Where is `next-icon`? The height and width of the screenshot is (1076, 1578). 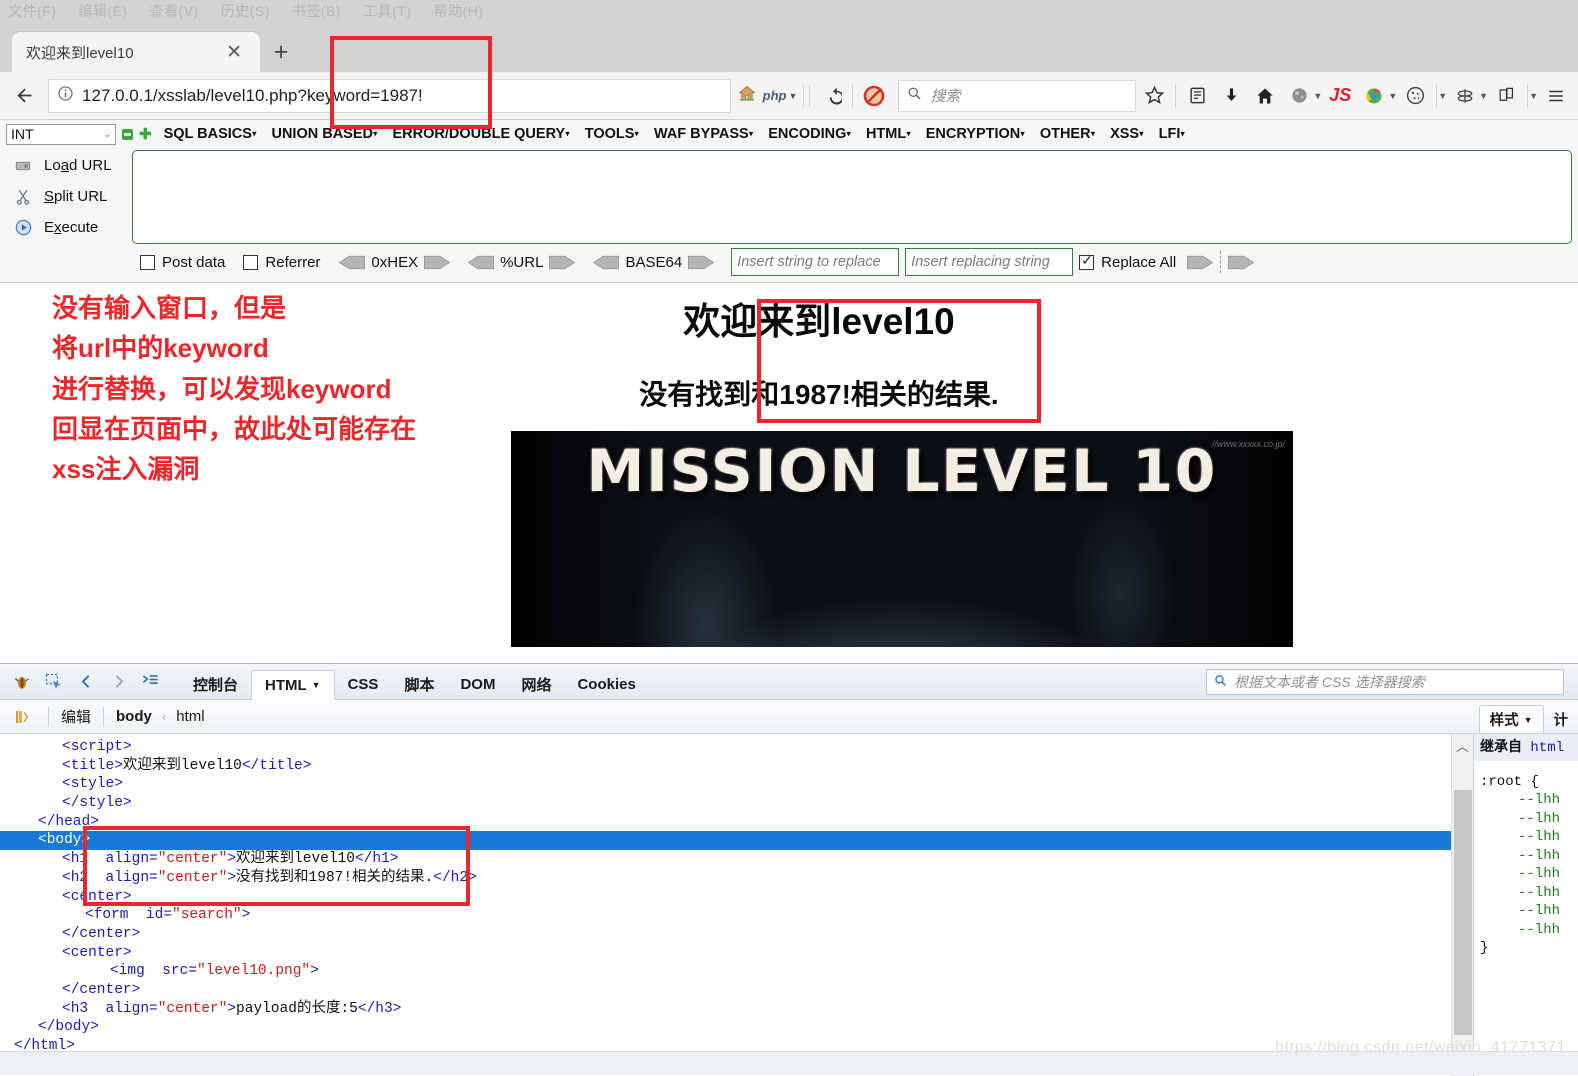
next-icon is located at coordinates (118, 682).